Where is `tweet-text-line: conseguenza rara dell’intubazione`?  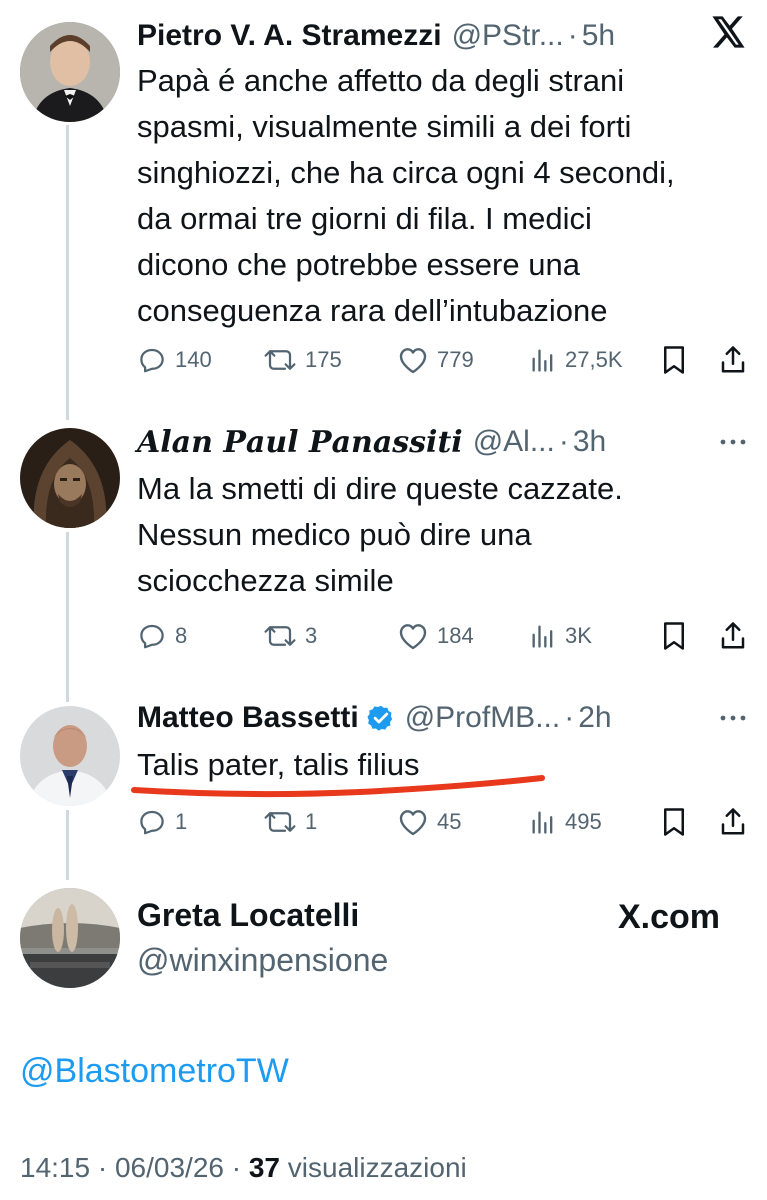 tweet-text-line: conseguenza rara dell’intubazione is located at coordinates (372, 310).